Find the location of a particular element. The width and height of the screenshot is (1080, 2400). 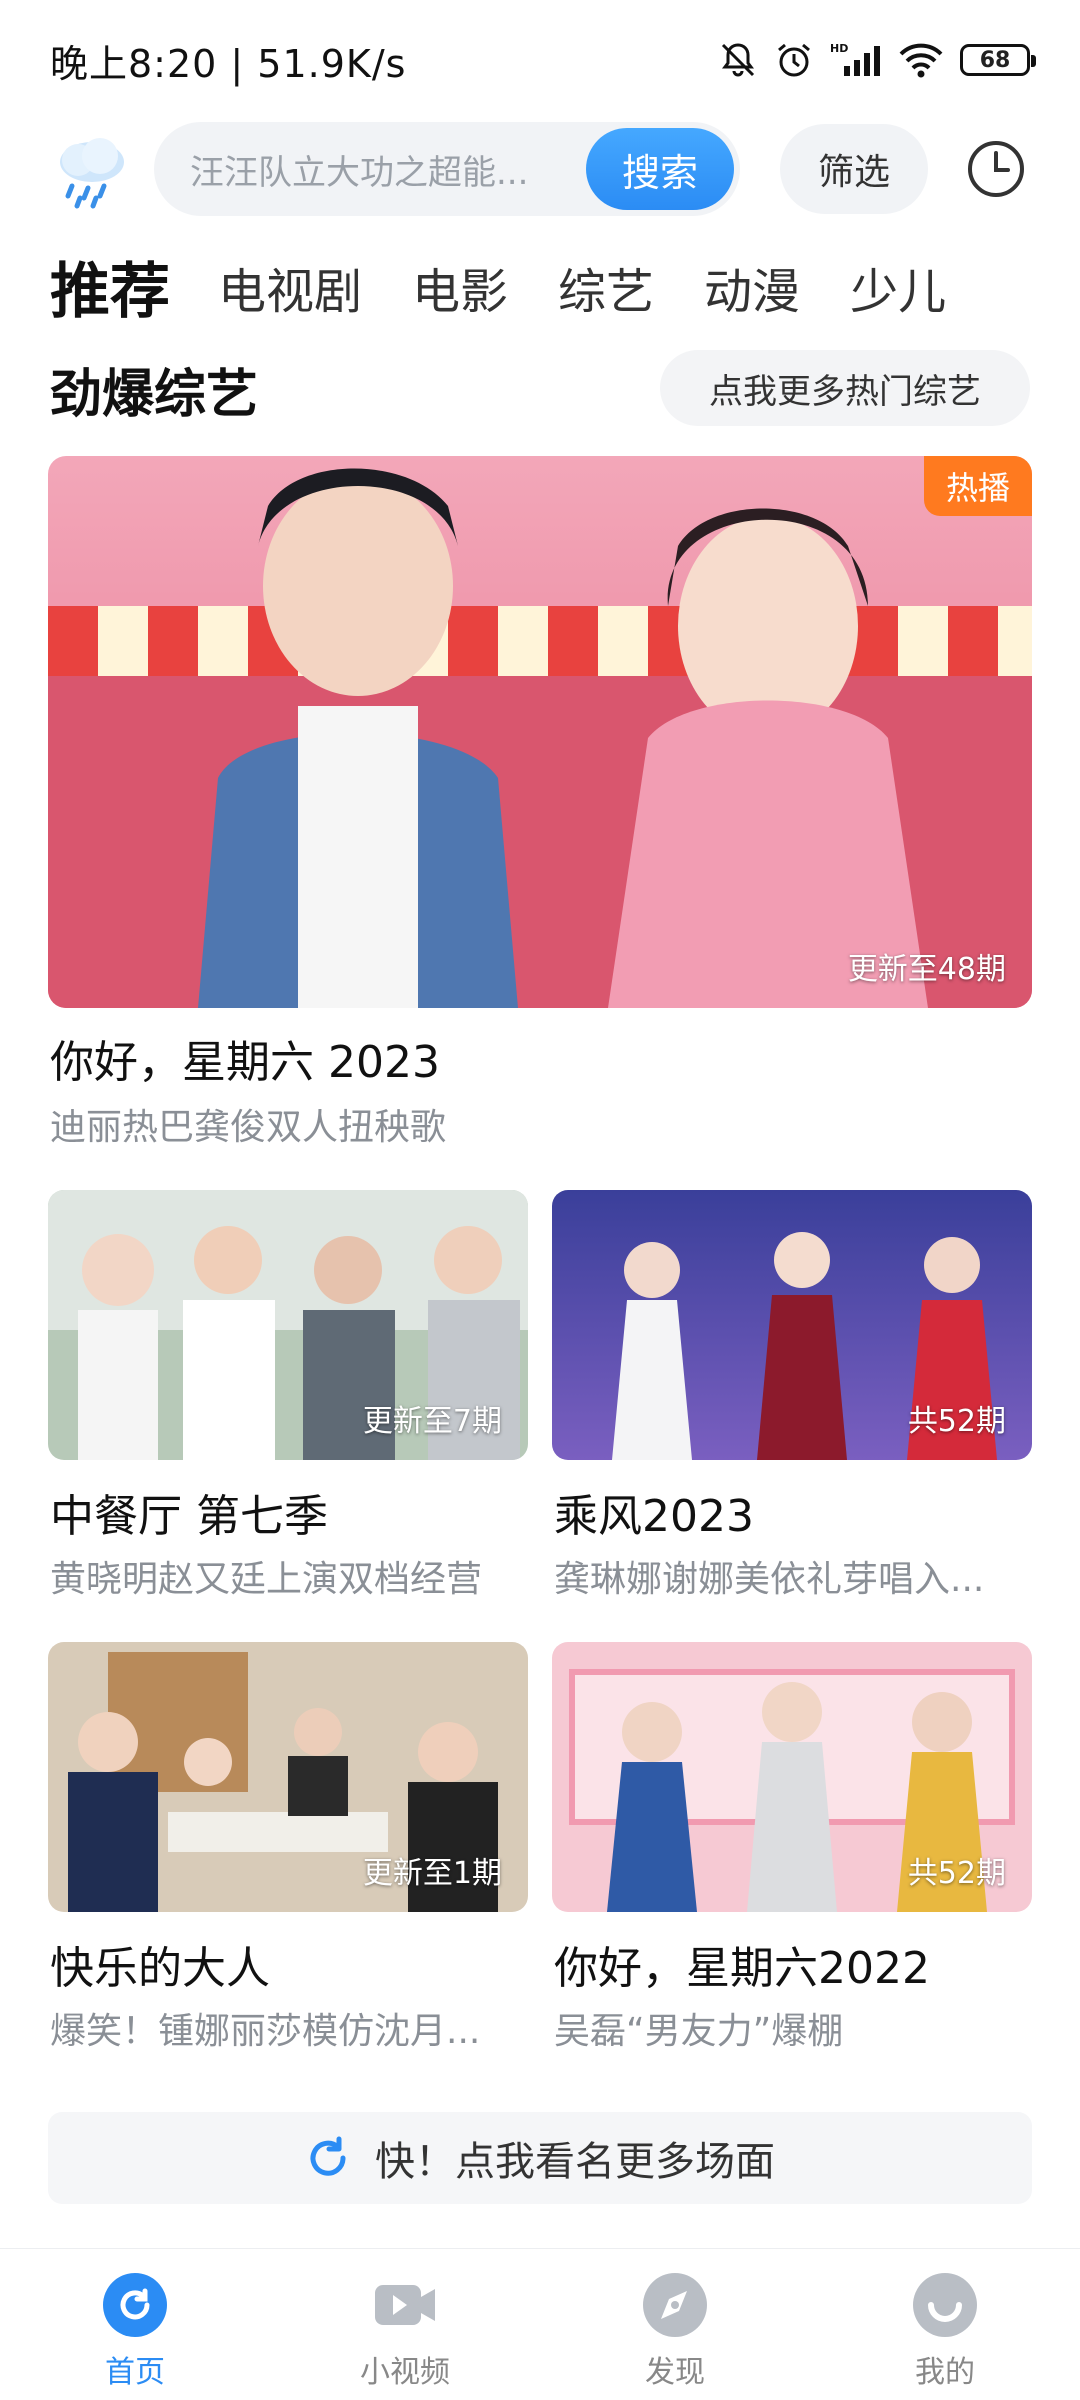

card-subtitle: 黄晓明赵又廷上演双档经营 is located at coordinates (266, 1579).